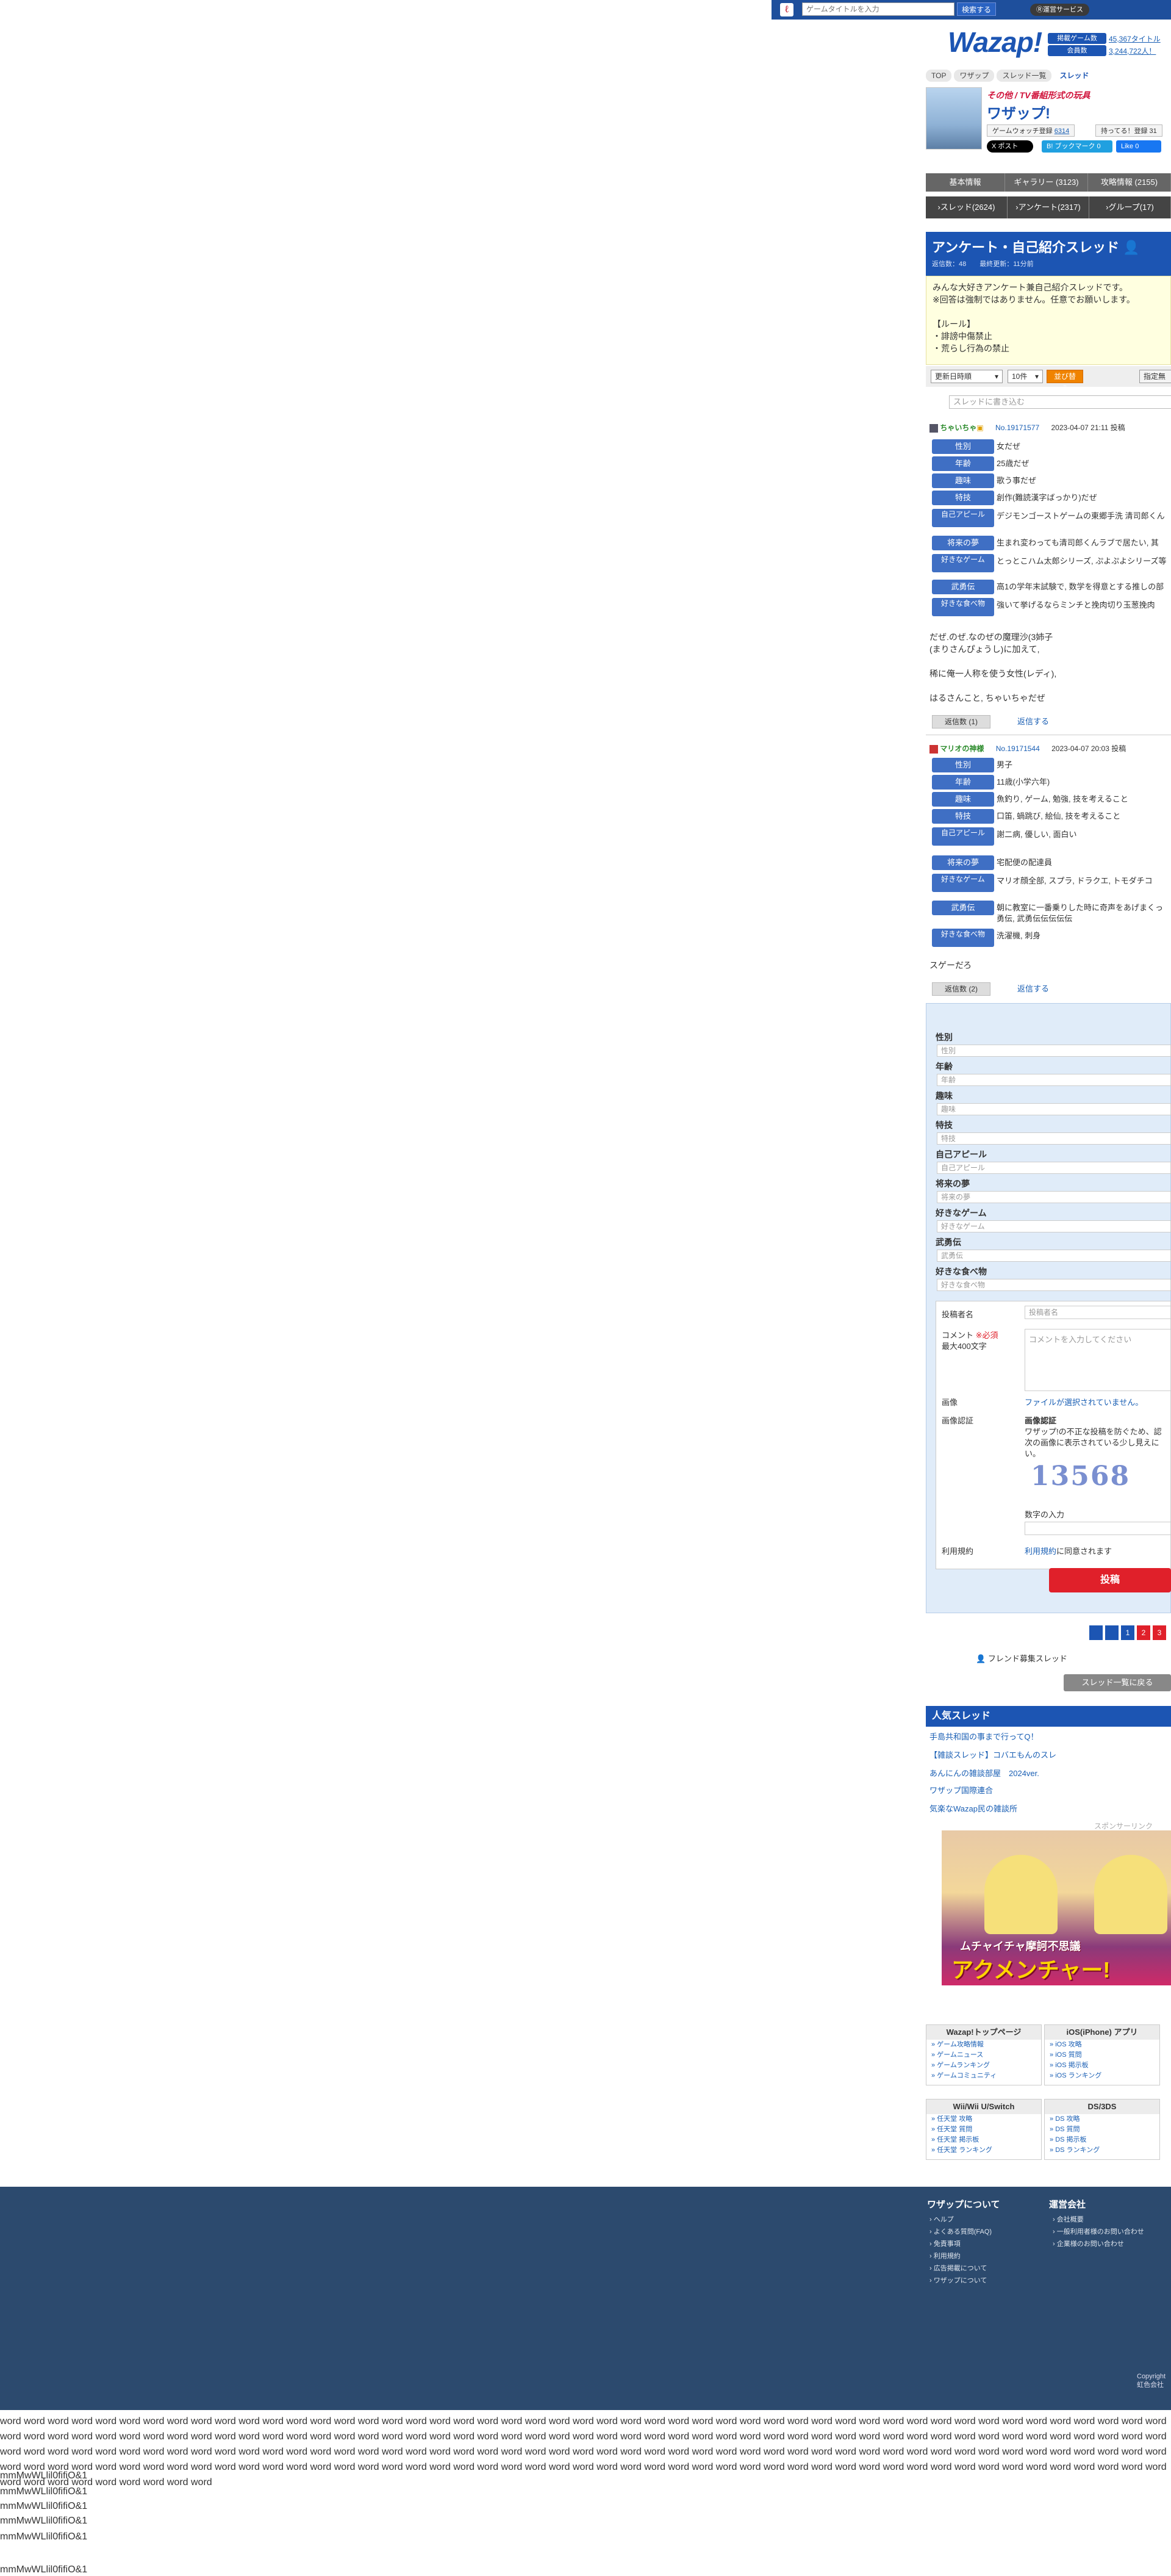 The width and height of the screenshot is (1171, 2576). I want to click on form-field-label: 趣味, so click(944, 1096).